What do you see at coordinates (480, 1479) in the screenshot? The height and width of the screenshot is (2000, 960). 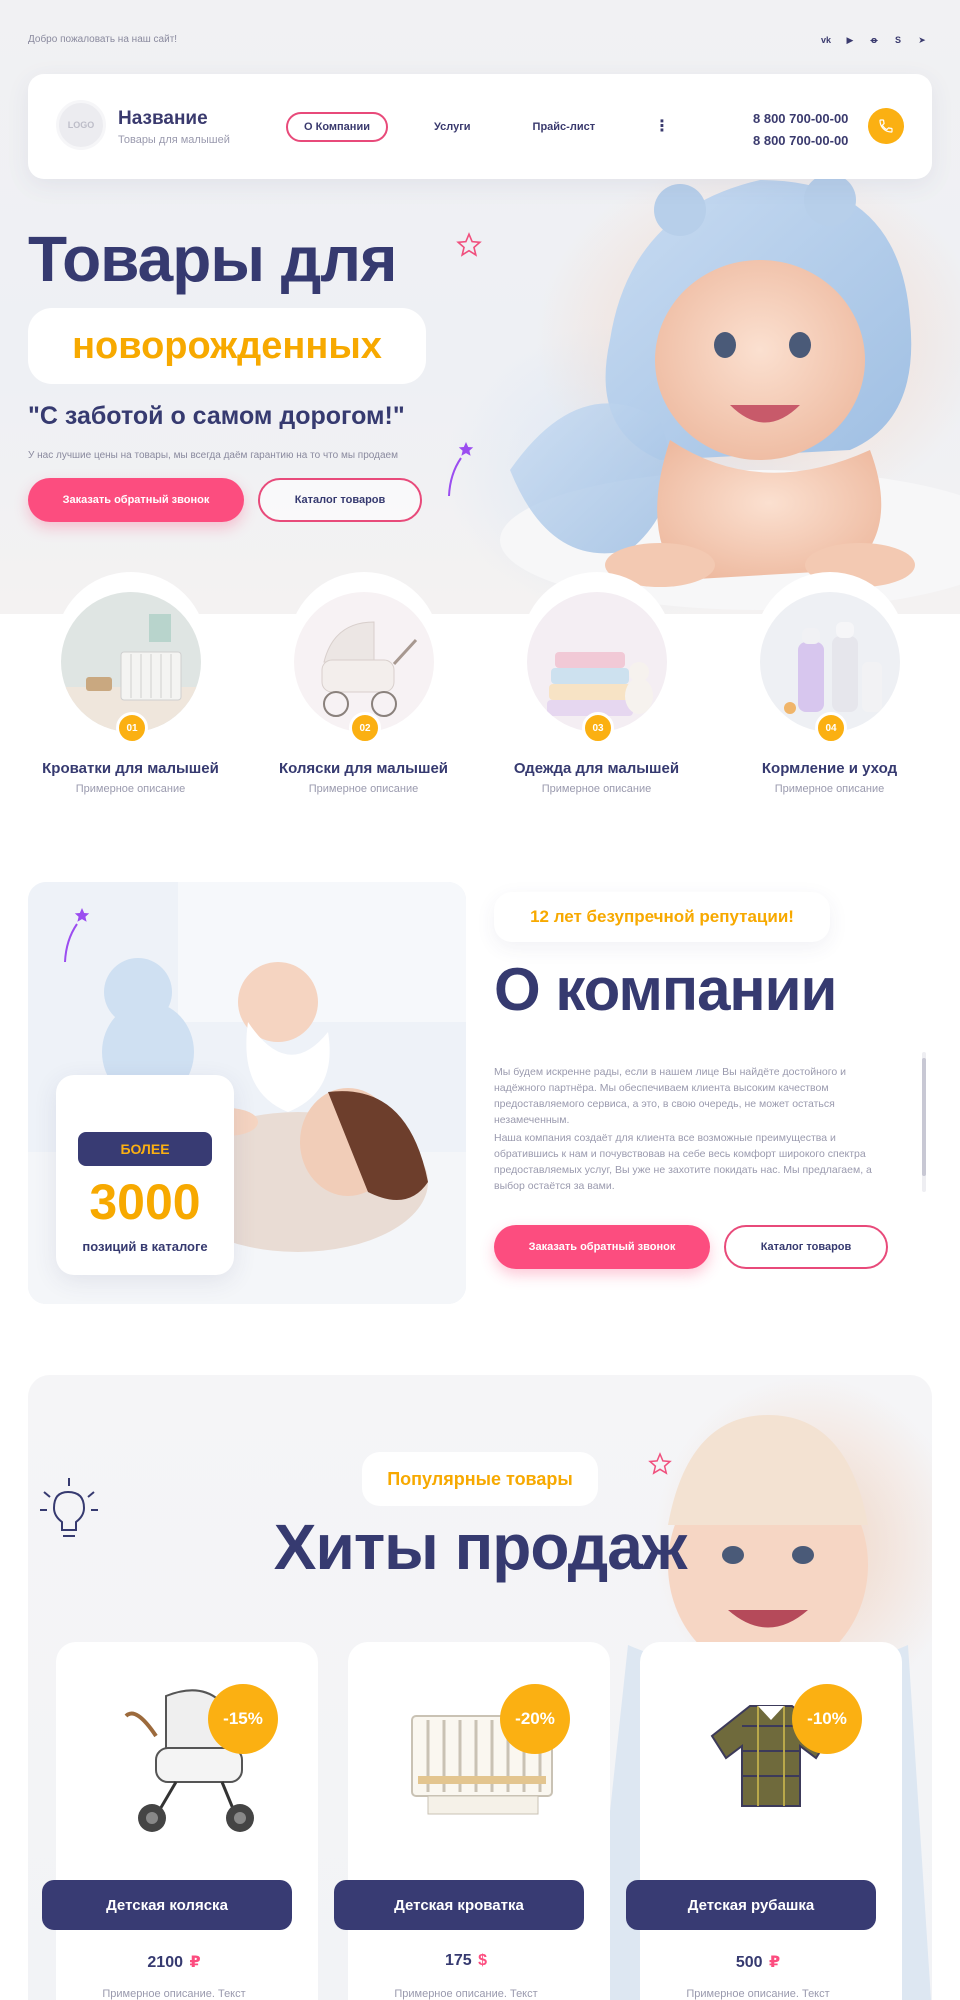 I see `popular-badge: Популярные товары` at bounding box center [480, 1479].